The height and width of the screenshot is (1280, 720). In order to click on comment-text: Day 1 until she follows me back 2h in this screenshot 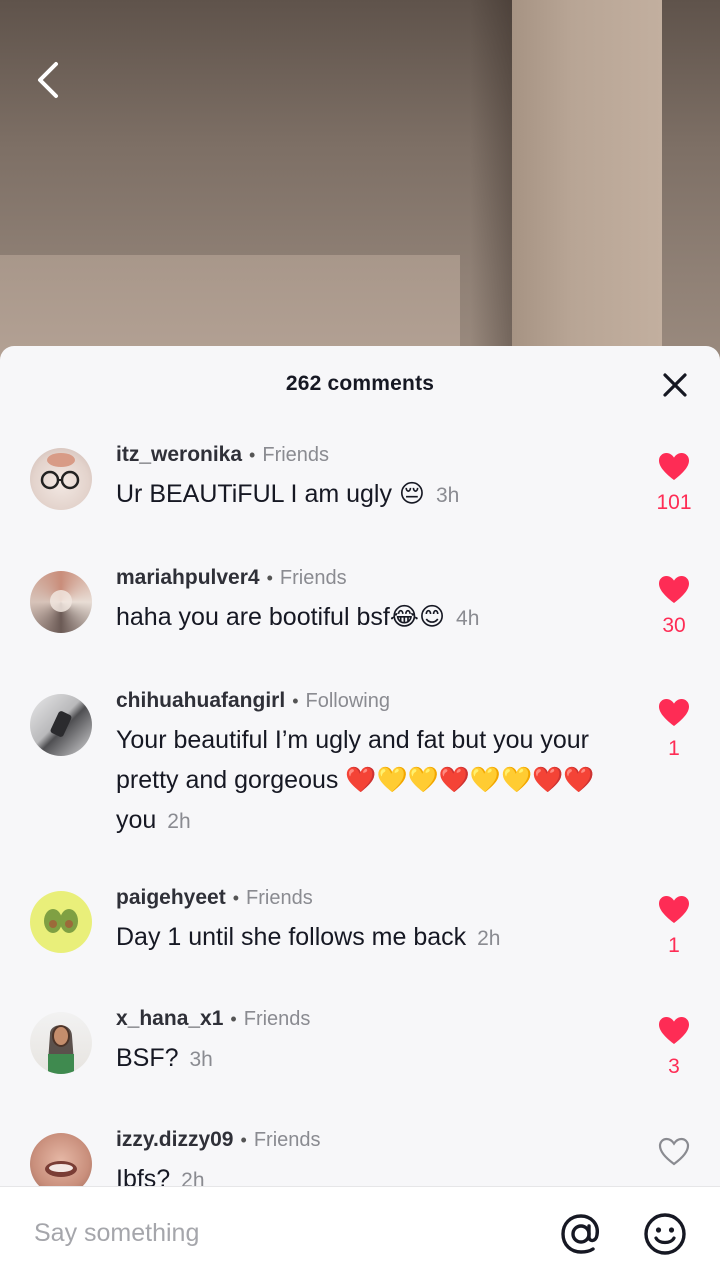, I will do `click(368, 938)`.